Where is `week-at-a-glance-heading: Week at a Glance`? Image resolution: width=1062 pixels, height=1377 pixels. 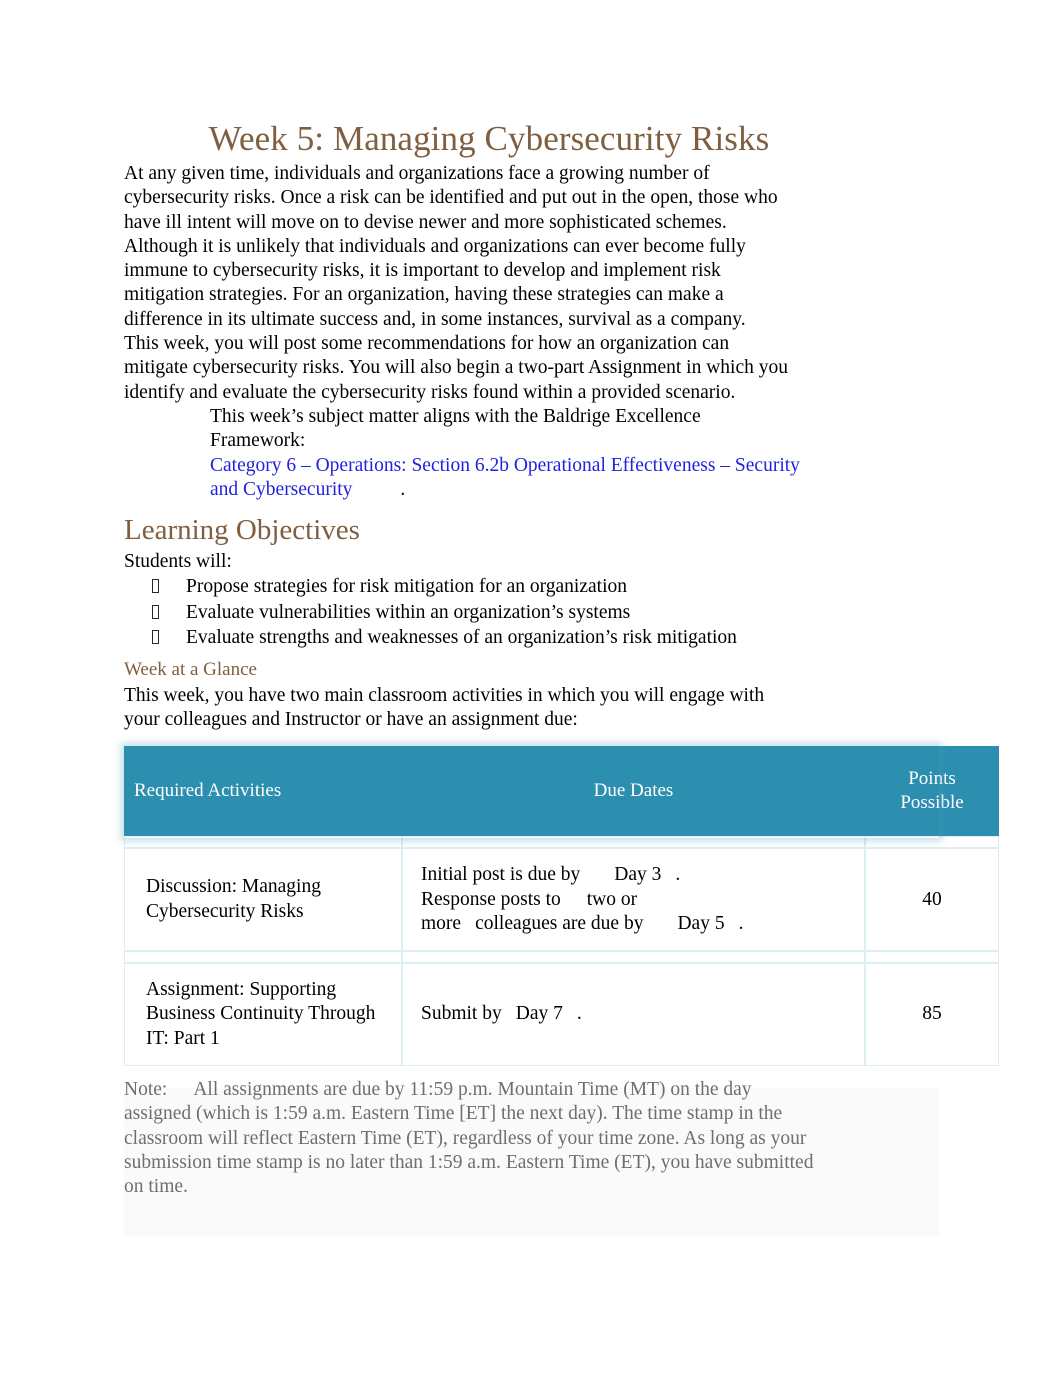 week-at-a-glance-heading: Week at a Glance is located at coordinates (190, 669).